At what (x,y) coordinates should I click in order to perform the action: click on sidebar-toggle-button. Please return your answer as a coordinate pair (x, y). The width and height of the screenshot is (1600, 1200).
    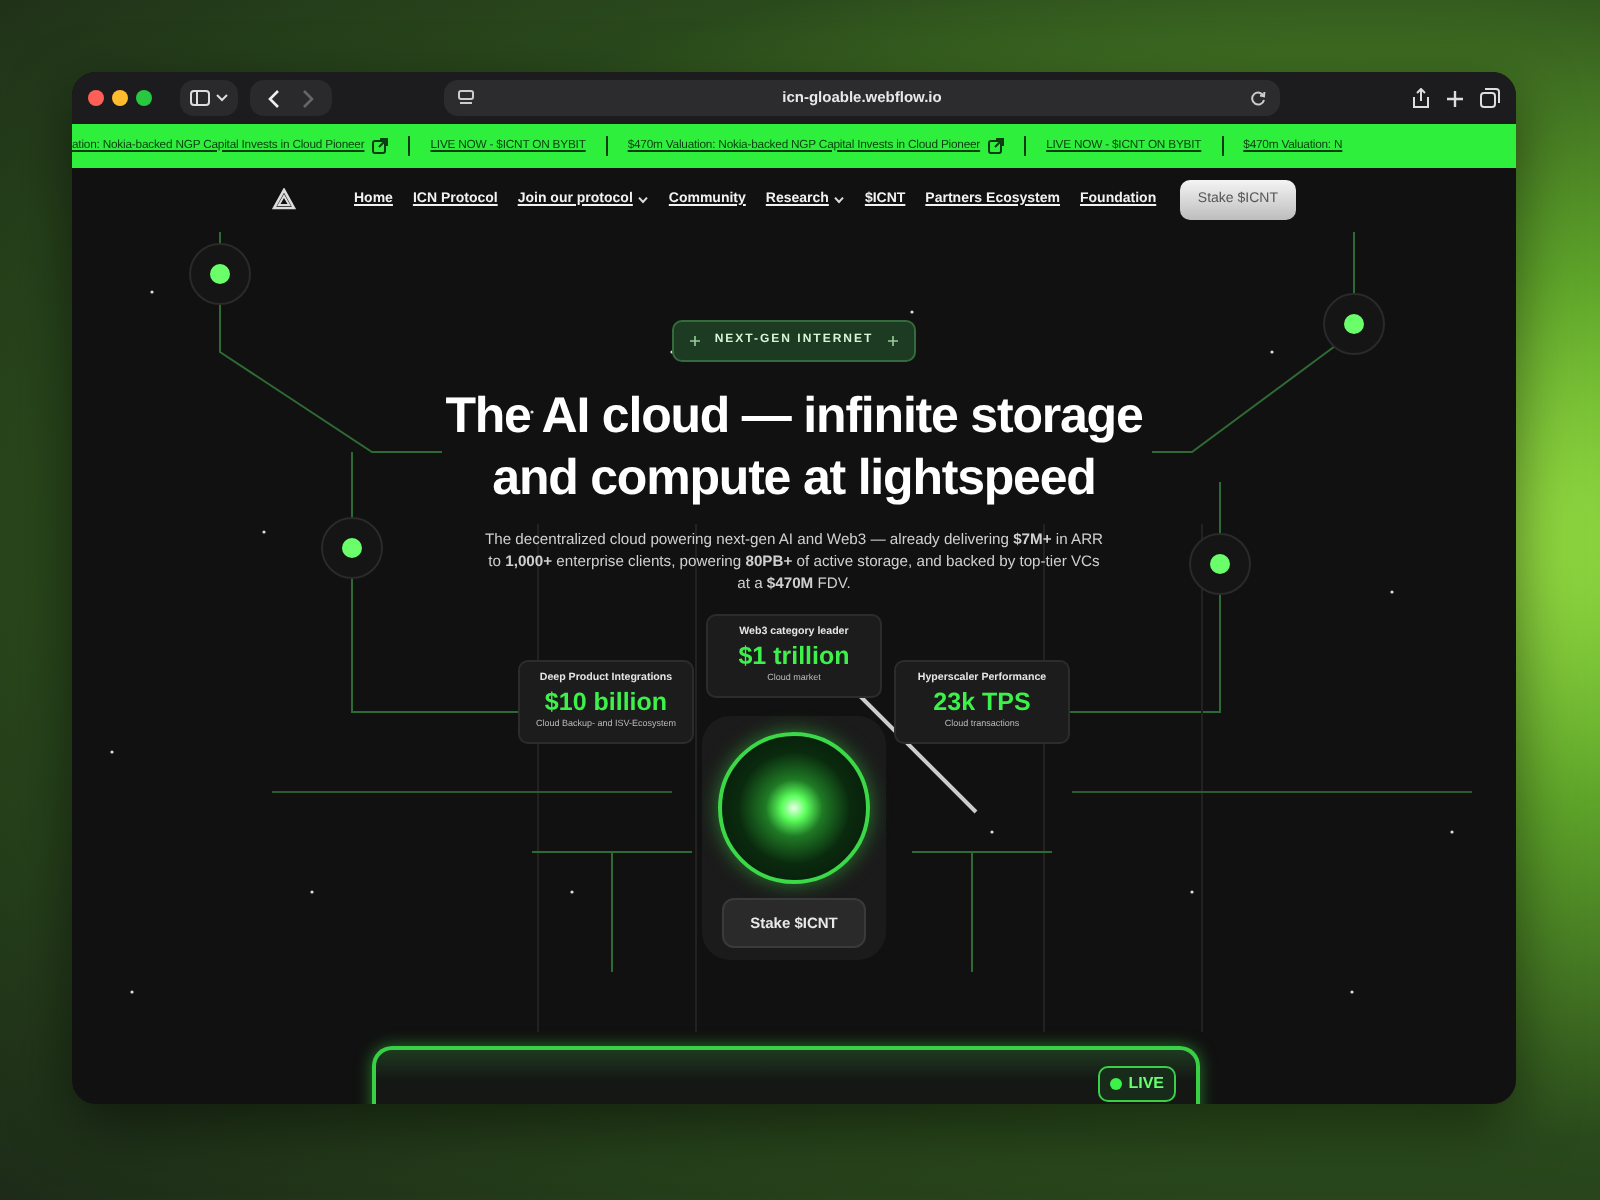
    Looking at the image, I should click on (209, 98).